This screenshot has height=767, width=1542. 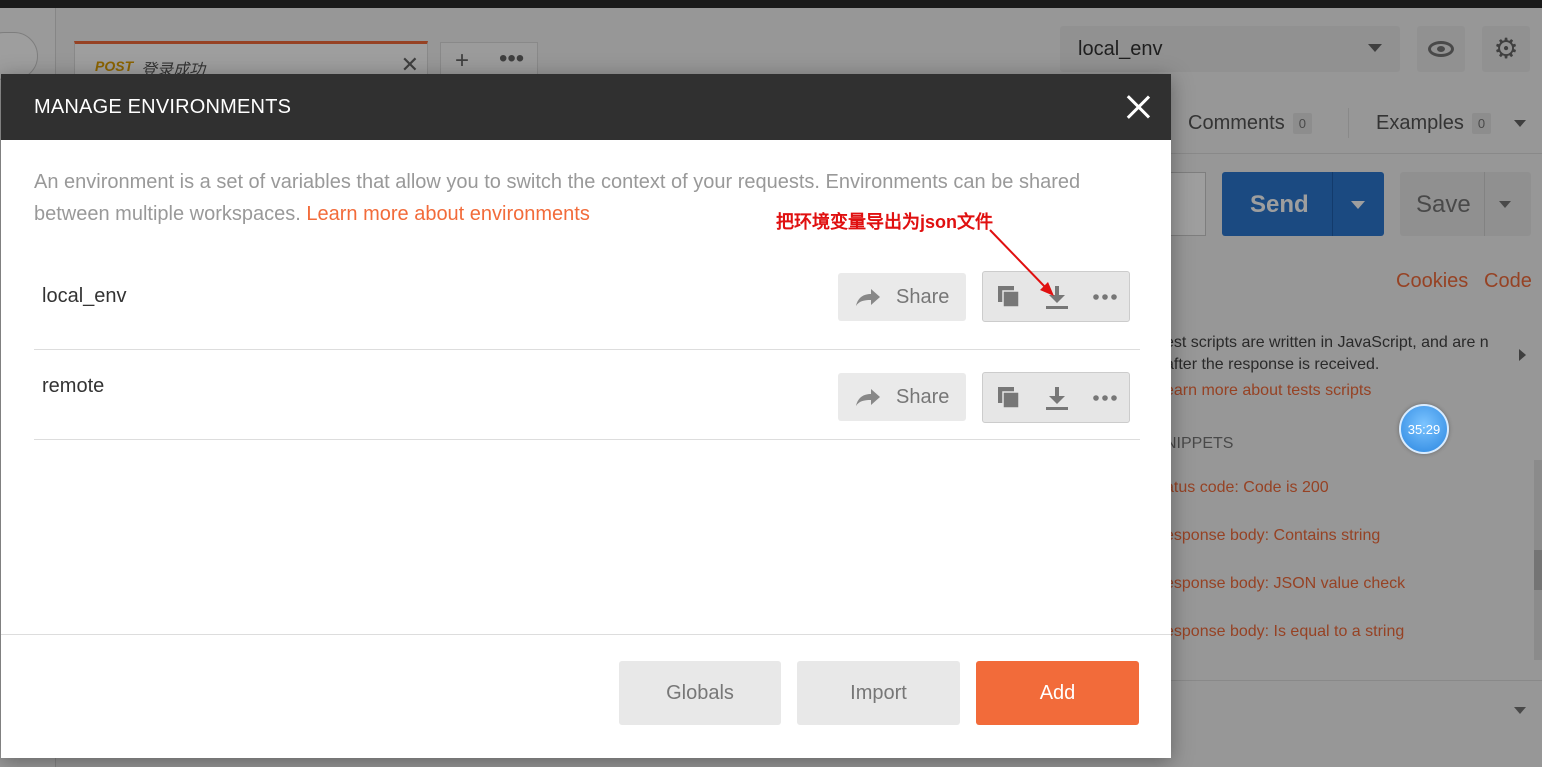 I want to click on annotation-label: 把环境变量导出为json文件, so click(x=885, y=222).